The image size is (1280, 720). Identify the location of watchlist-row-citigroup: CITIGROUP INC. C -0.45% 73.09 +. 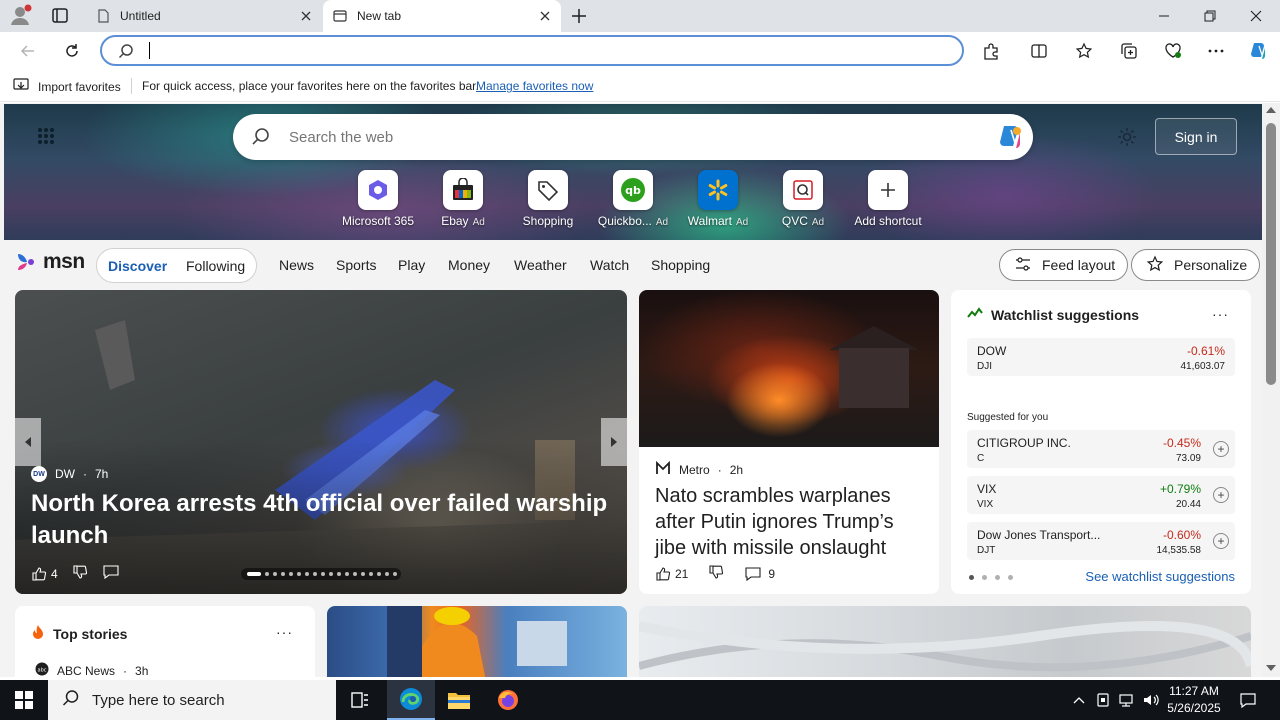
(1101, 449).